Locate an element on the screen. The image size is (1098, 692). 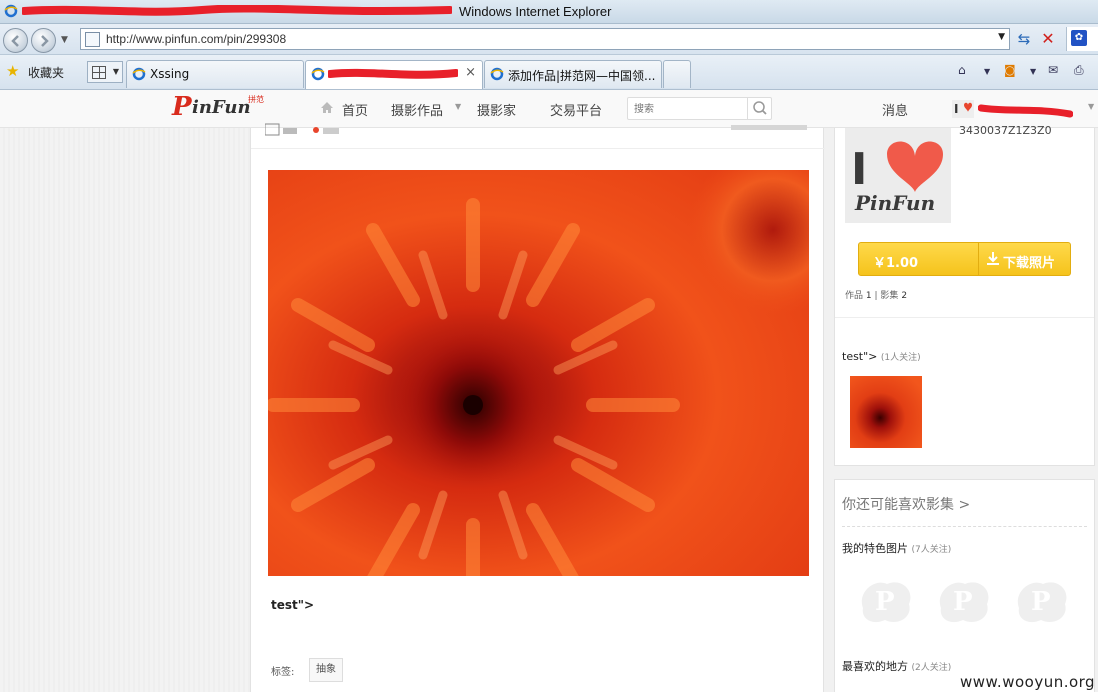
svg-text: PinFun is located at coordinates (894, 203).